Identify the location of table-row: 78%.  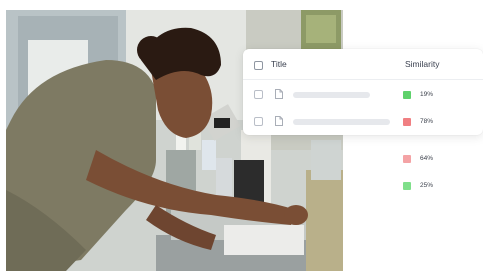
(363, 121).